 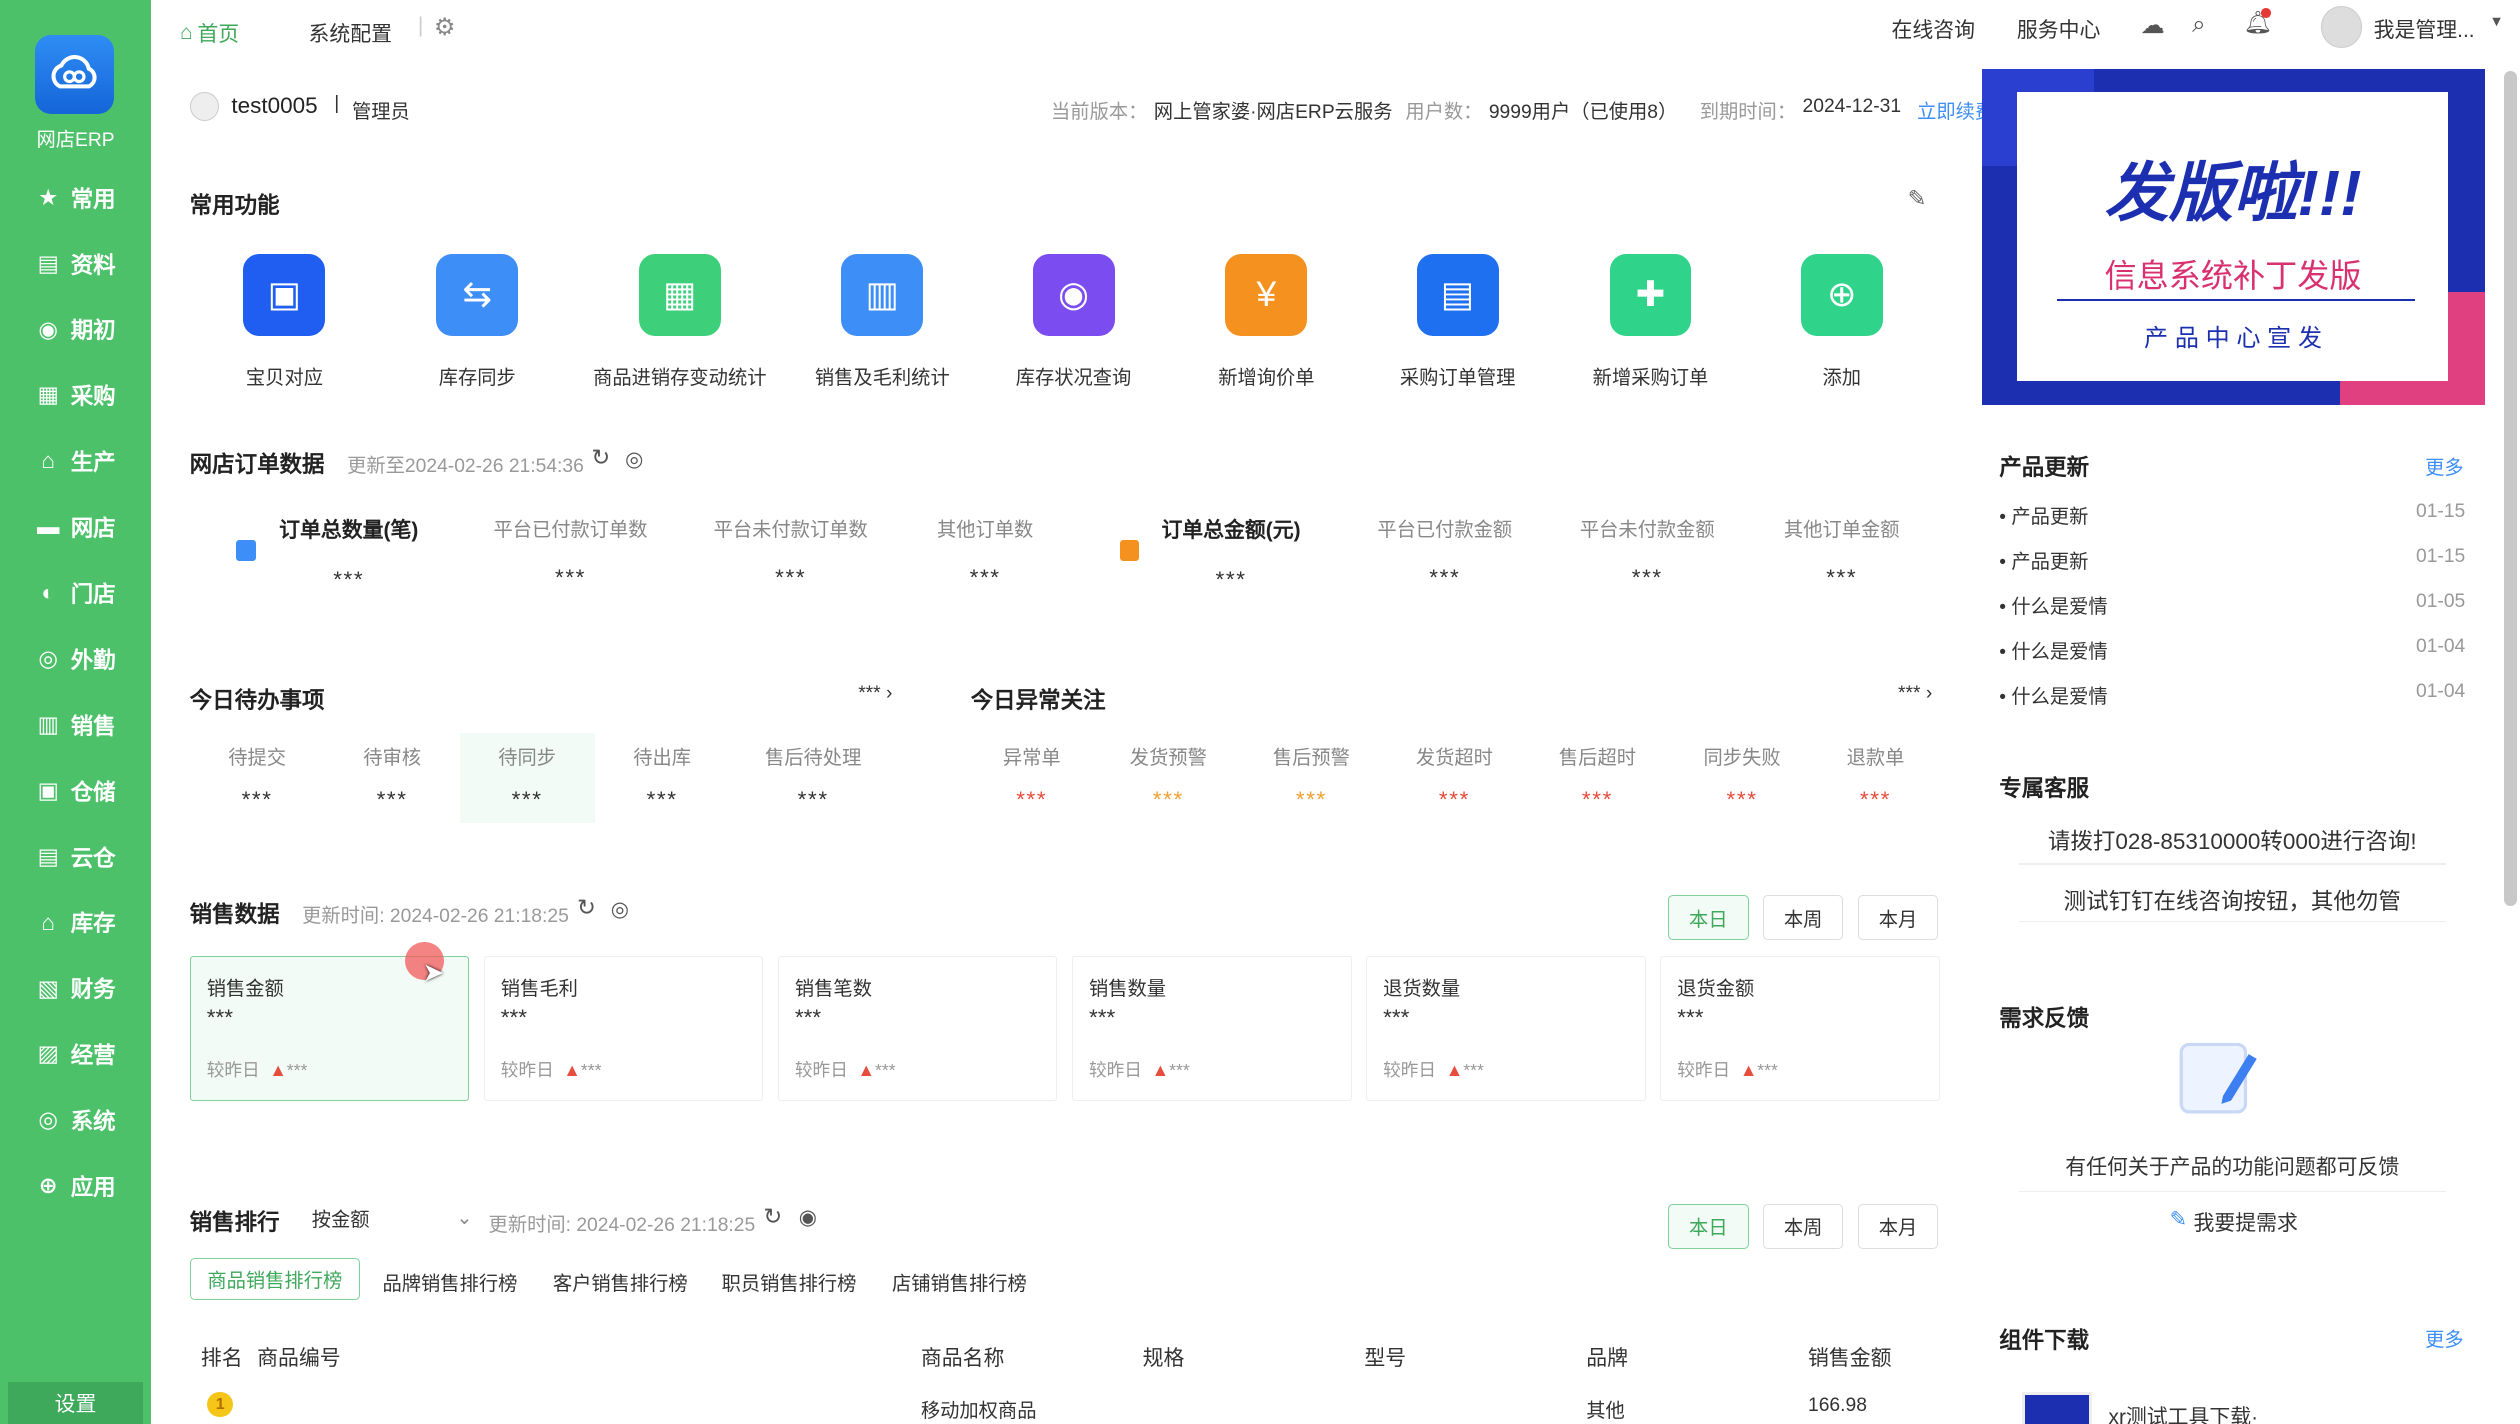 What do you see at coordinates (75, 593) in the screenshot?
I see `sidebar-item-6: ◐ 门店` at bounding box center [75, 593].